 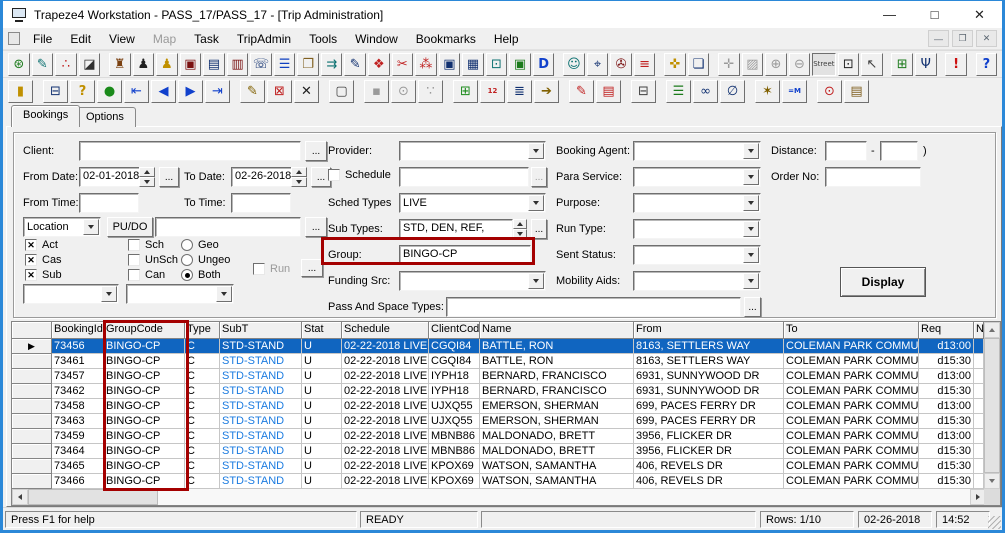 I want to click on scroll-down-icon, so click(x=992, y=481).